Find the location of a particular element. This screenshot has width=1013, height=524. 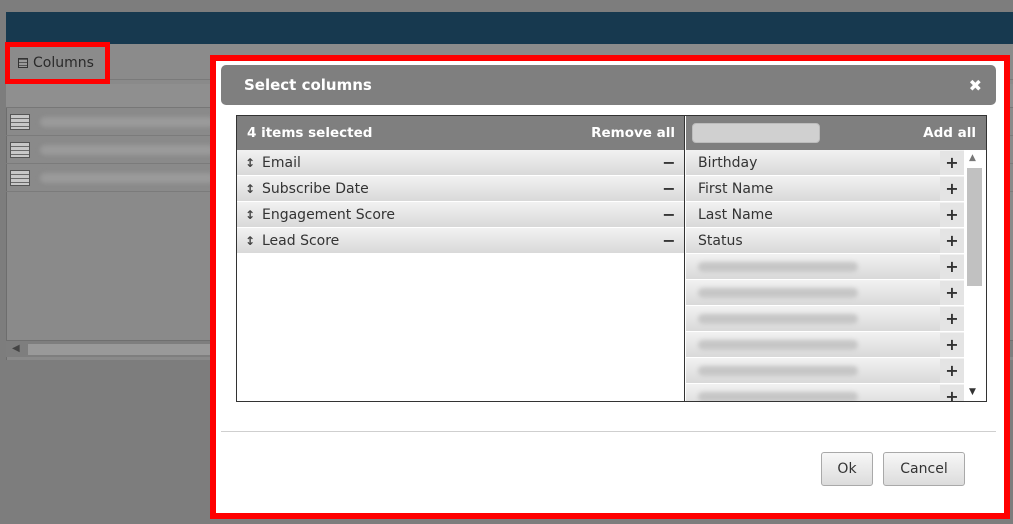

list-item: Status + is located at coordinates (825, 241).